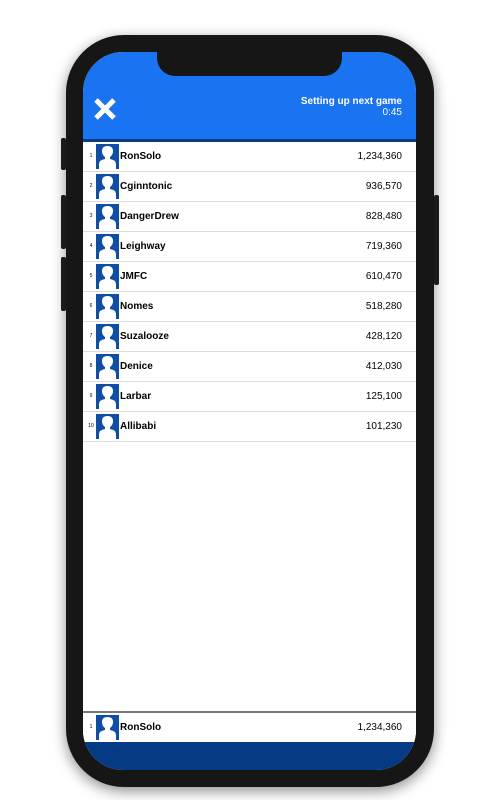 This screenshot has height=800, width=498. I want to click on leaderboard-row: 6 Nomes 518,280, so click(249, 307).